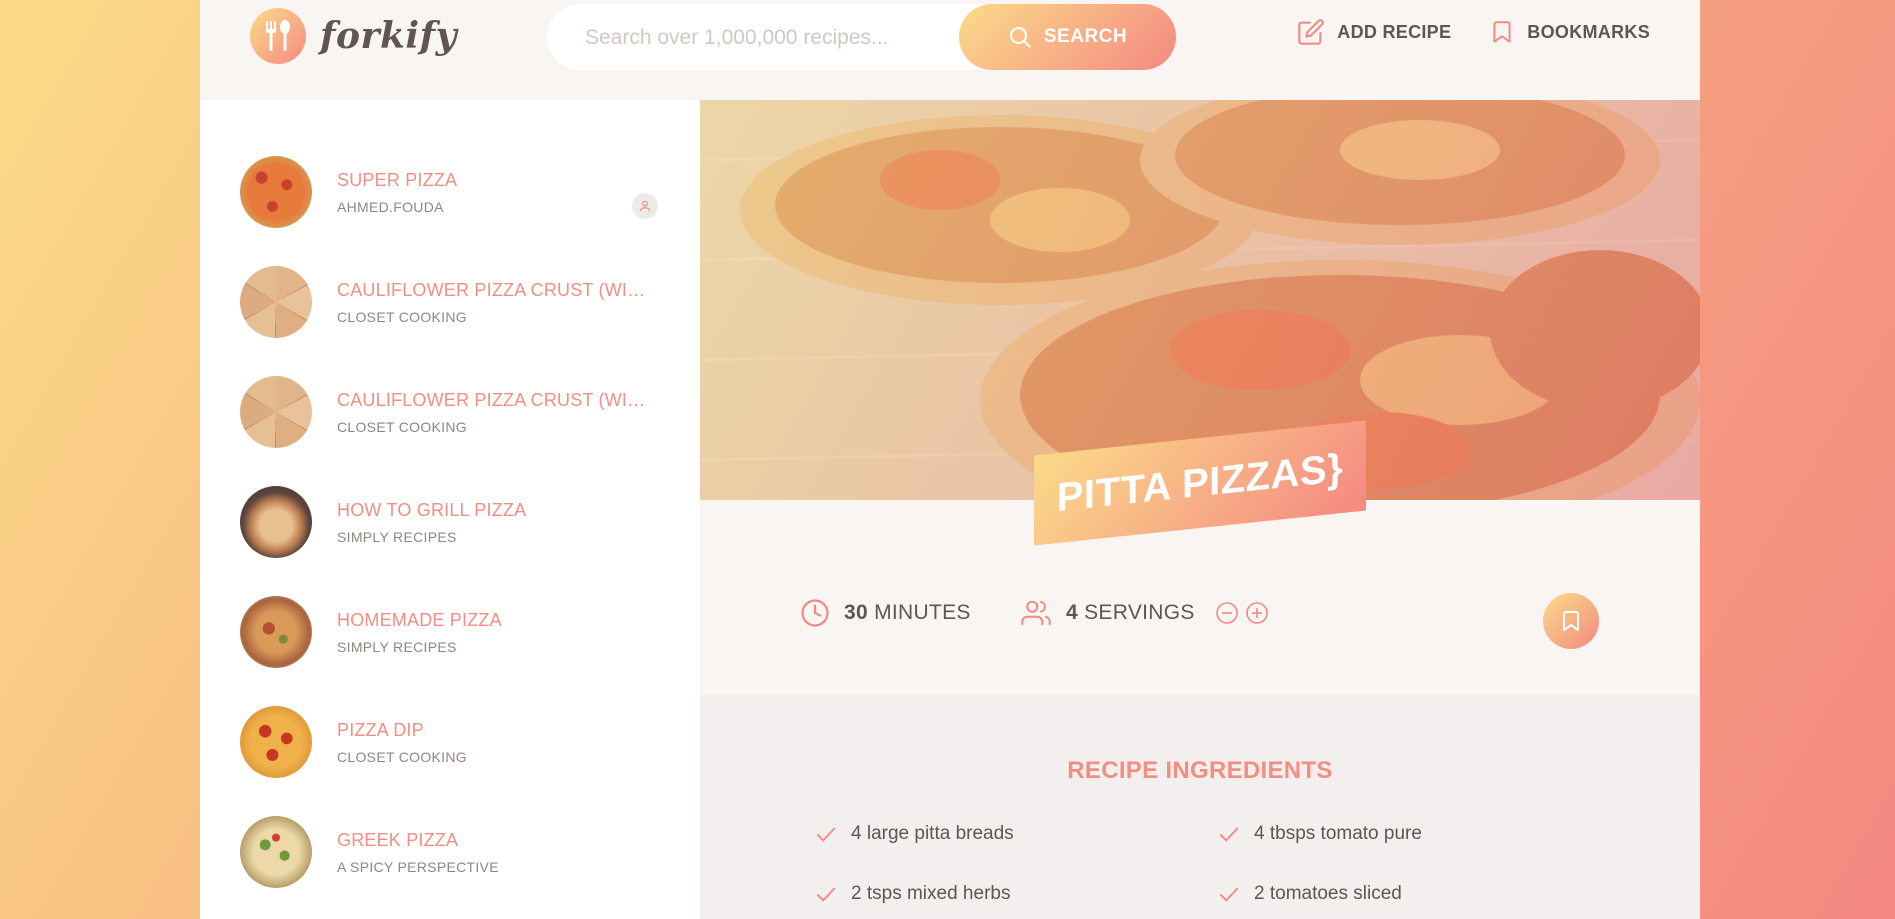 The image size is (1895, 919). What do you see at coordinates (1139, 612) in the screenshot?
I see `servings-unit: SERVINGS` at bounding box center [1139, 612].